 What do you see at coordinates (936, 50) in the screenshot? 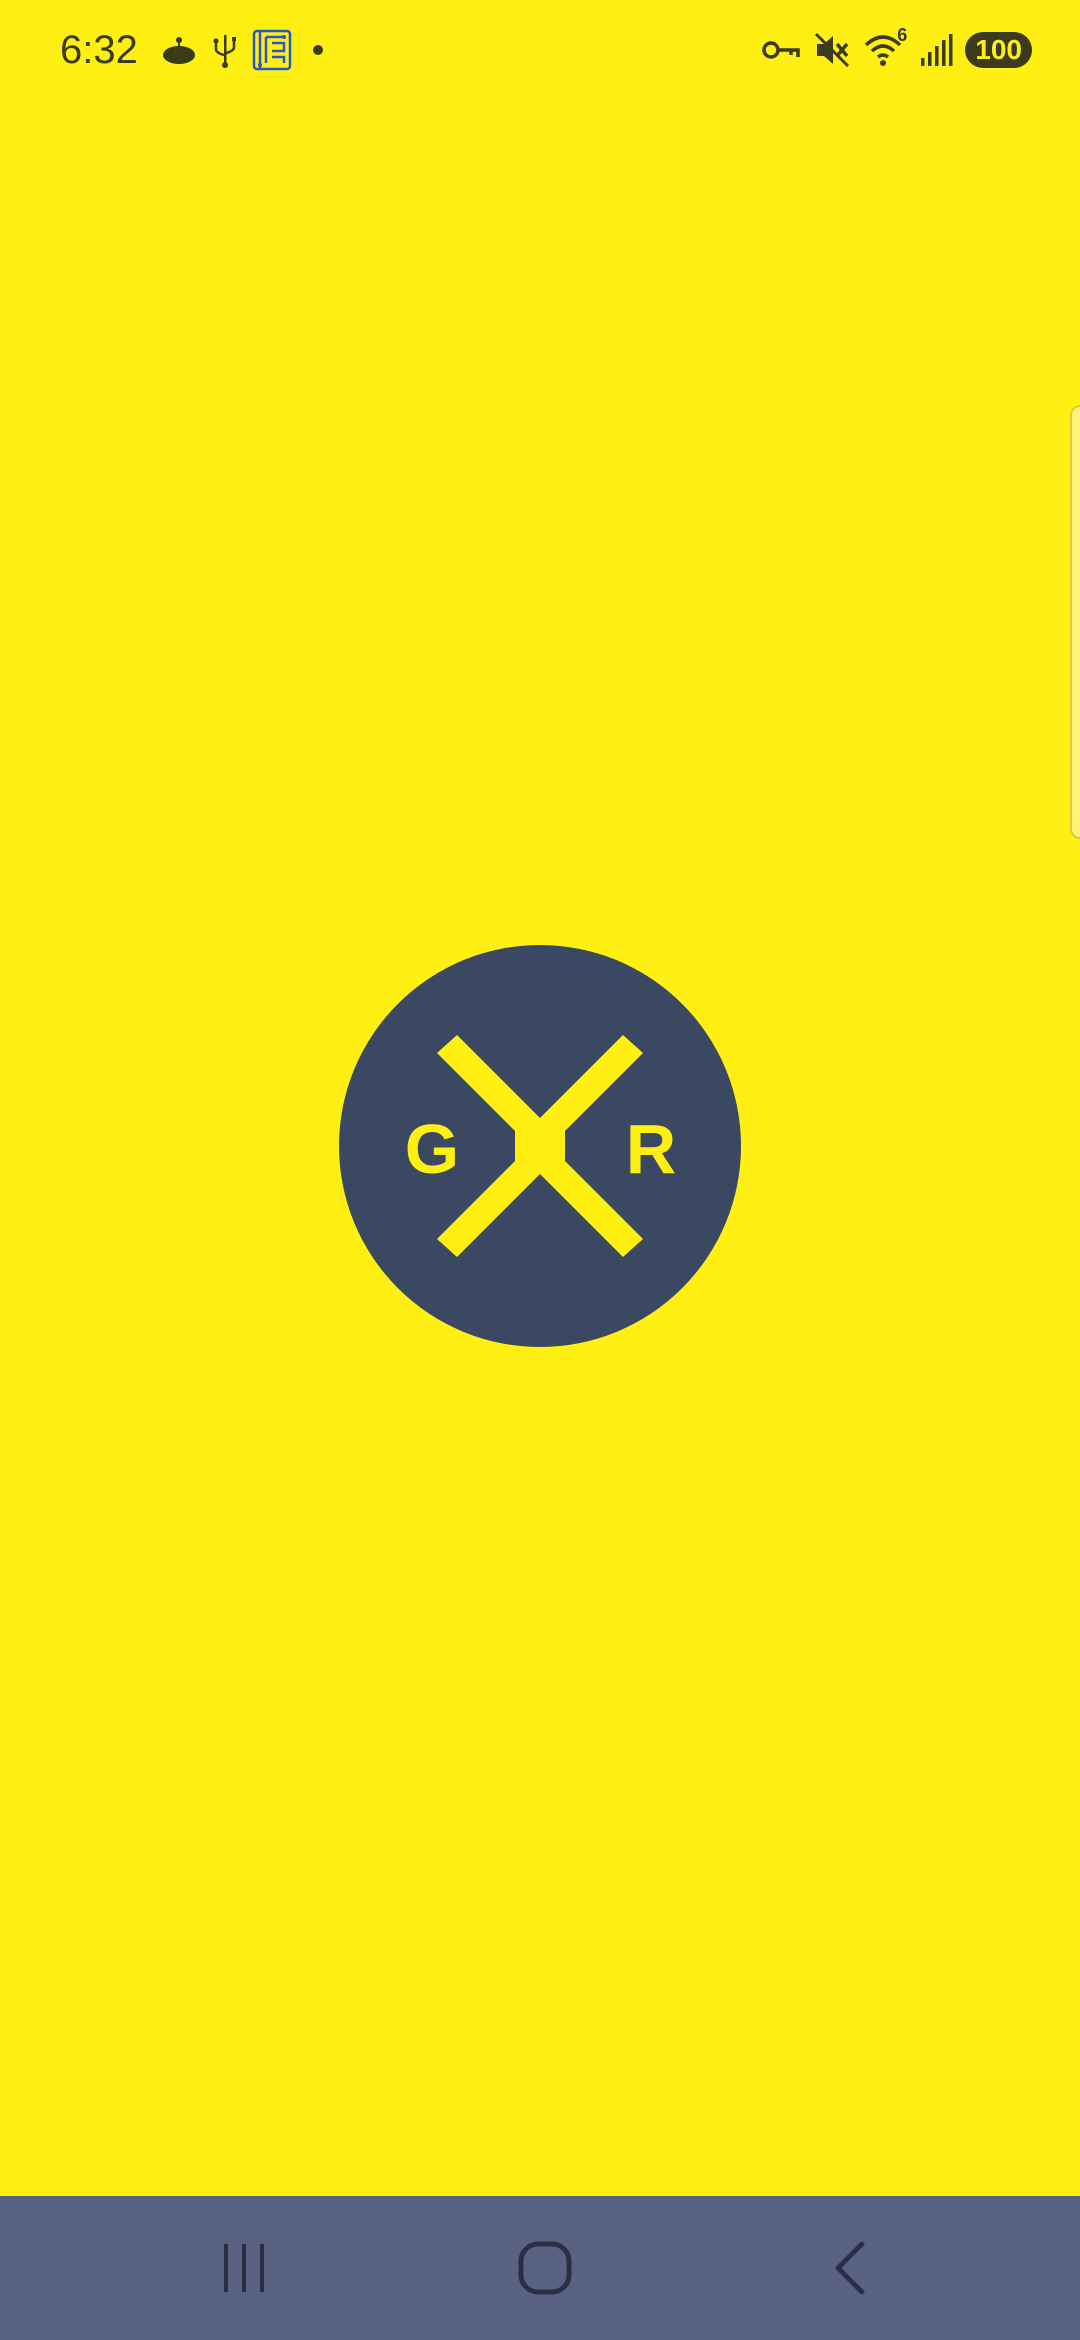
I see `cellular-signal-icon` at bounding box center [936, 50].